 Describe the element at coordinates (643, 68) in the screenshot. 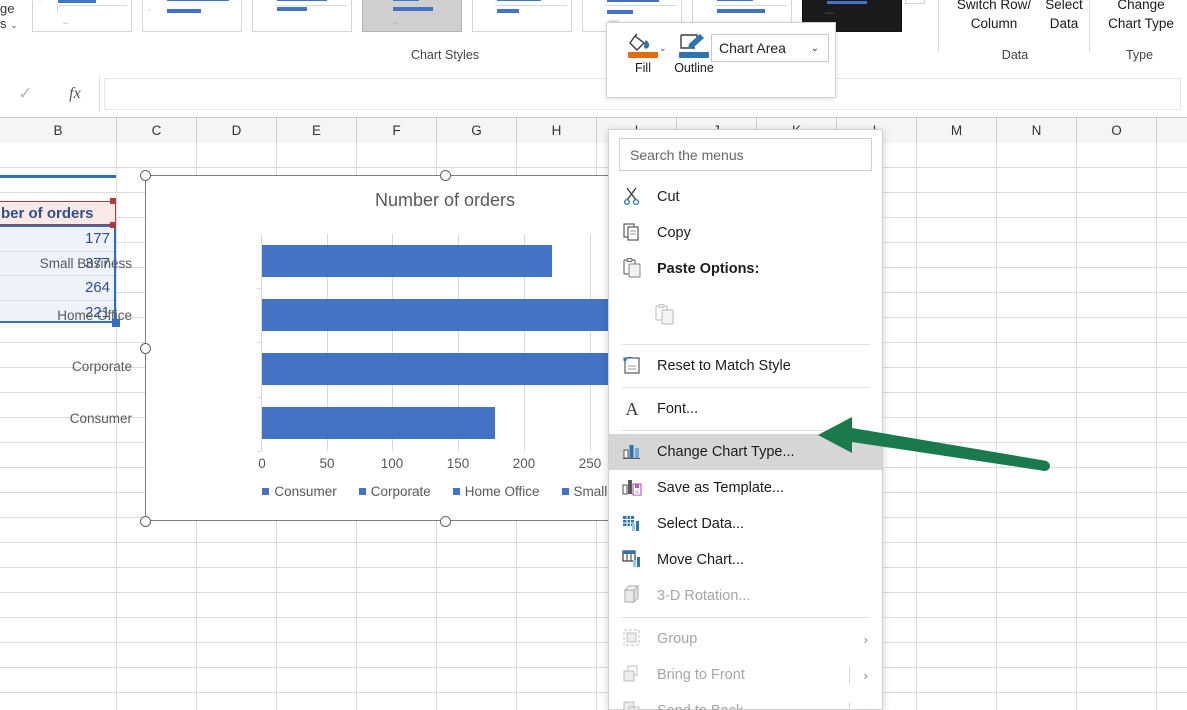

I see `fill-label: Fill` at that location.